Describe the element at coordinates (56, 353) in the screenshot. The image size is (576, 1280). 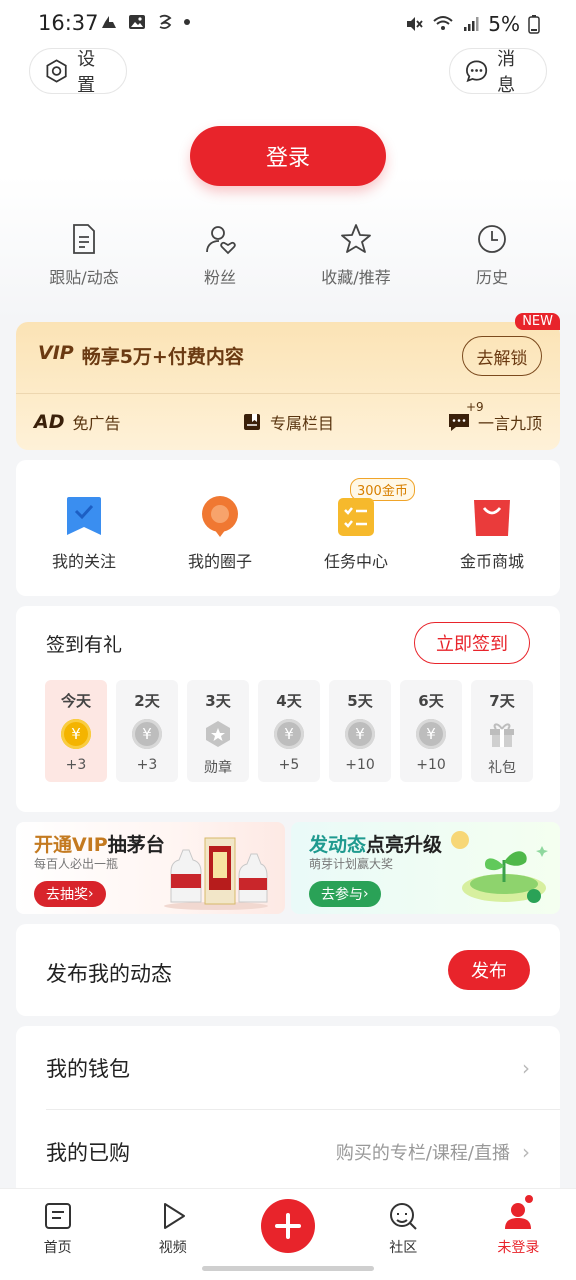
I see `vip-mark: VIP` at that location.